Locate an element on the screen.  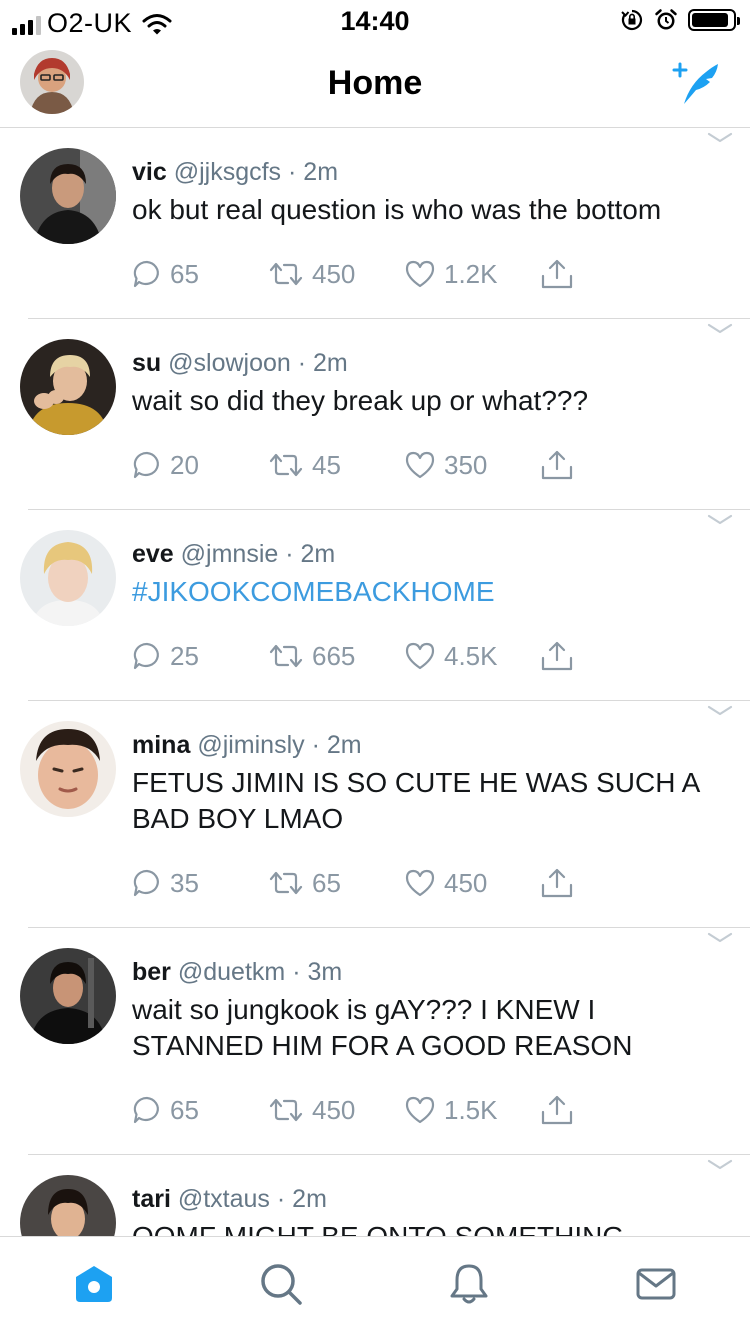
battery-level is located at coordinates (710, 20).